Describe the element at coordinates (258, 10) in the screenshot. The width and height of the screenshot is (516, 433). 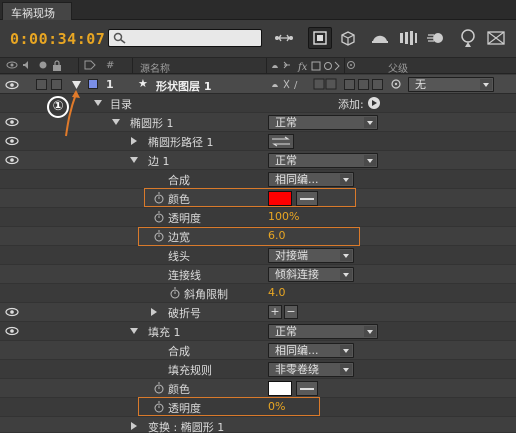
I see `panel-tab-bar: 车祸现场` at that location.